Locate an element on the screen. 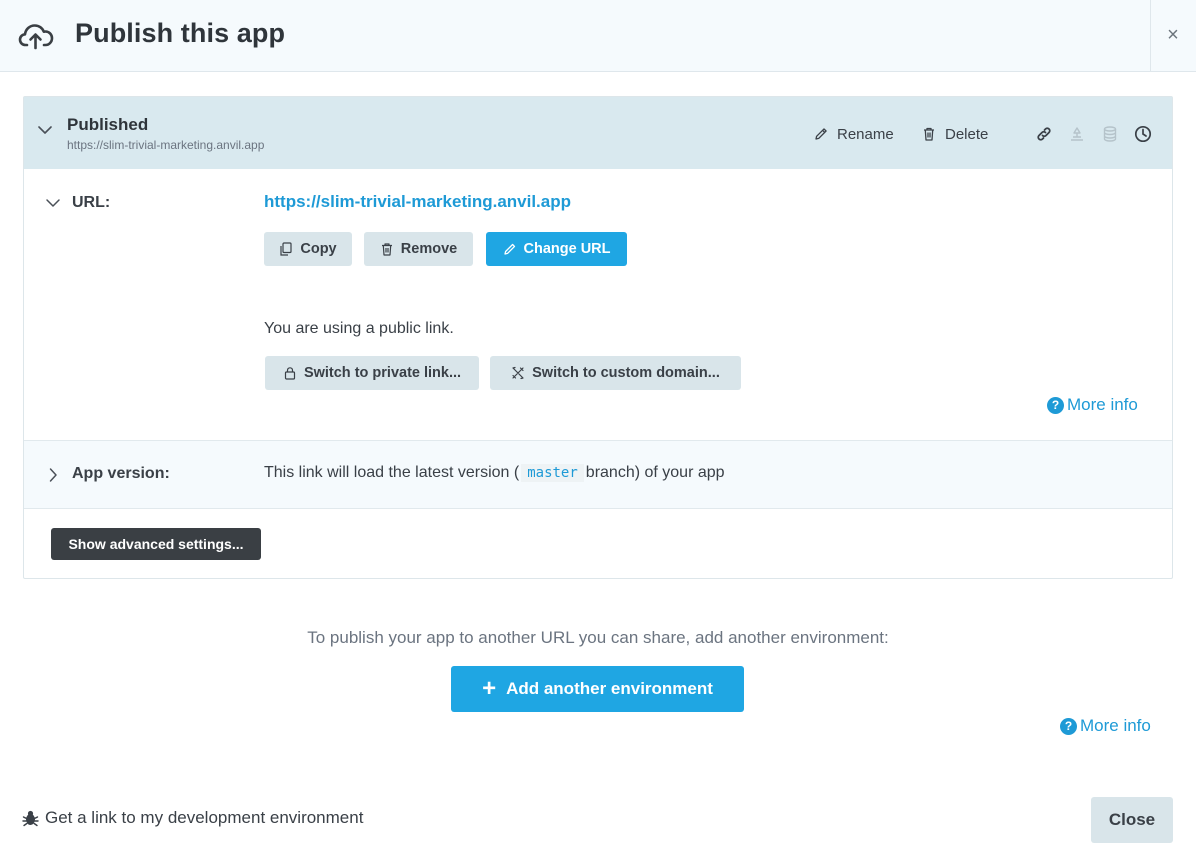 The width and height of the screenshot is (1196, 867). change-url-label: Change URL is located at coordinates (567, 249).